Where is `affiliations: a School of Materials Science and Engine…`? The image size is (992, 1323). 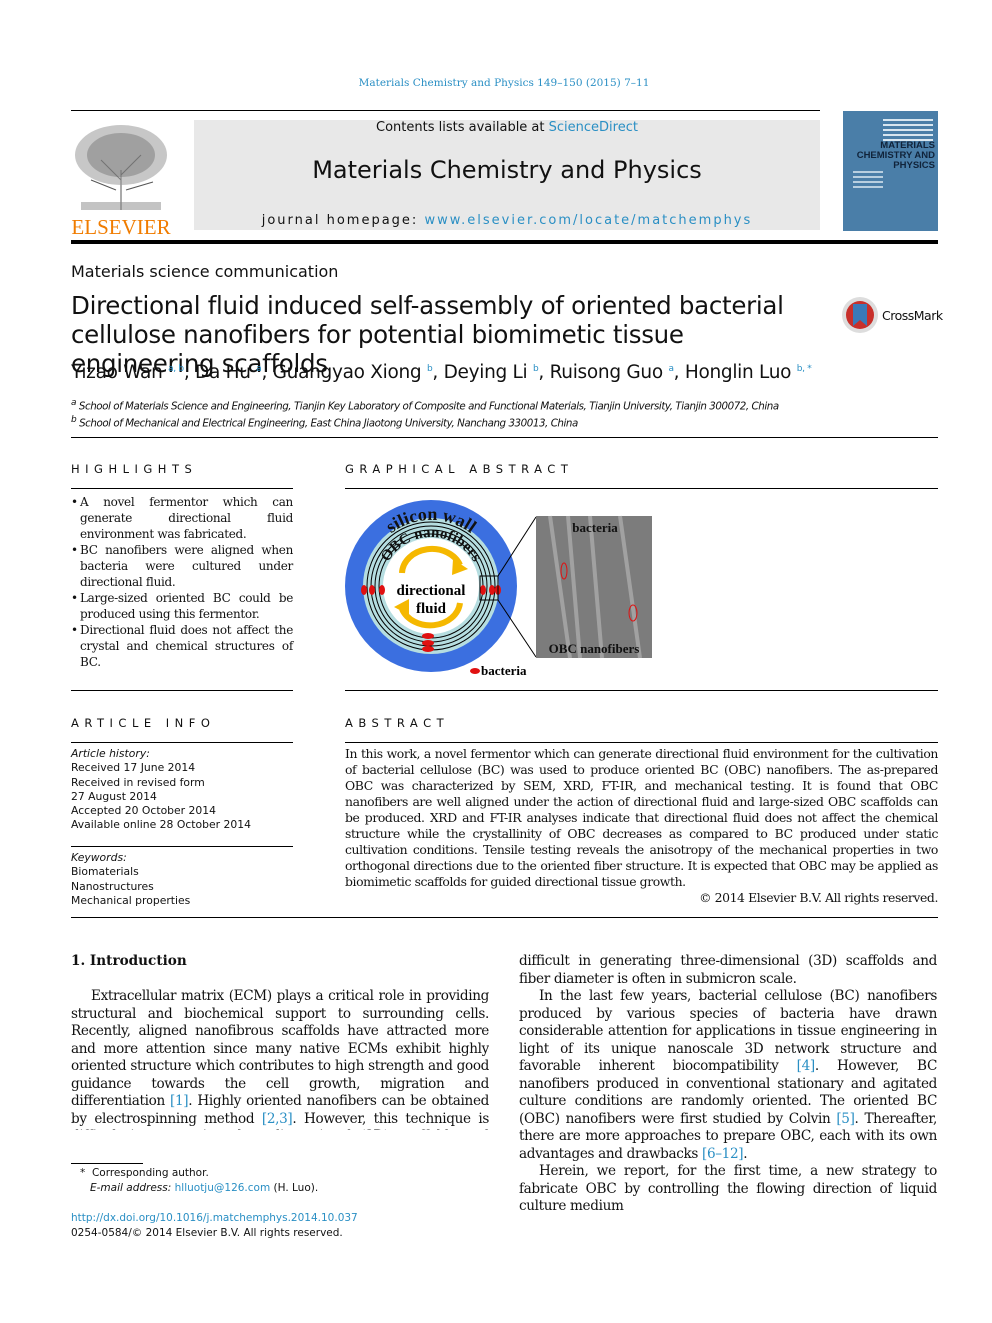
affiliations: a School of Materials Science and Engine… is located at coordinates (425, 413).